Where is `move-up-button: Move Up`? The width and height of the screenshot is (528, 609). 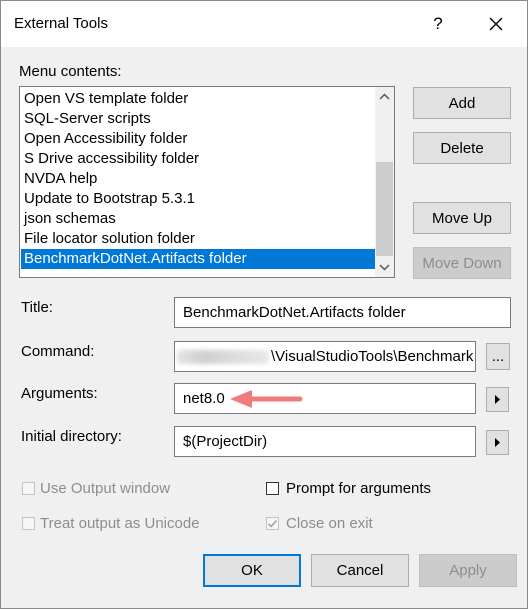
move-up-button: Move Up is located at coordinates (462, 218).